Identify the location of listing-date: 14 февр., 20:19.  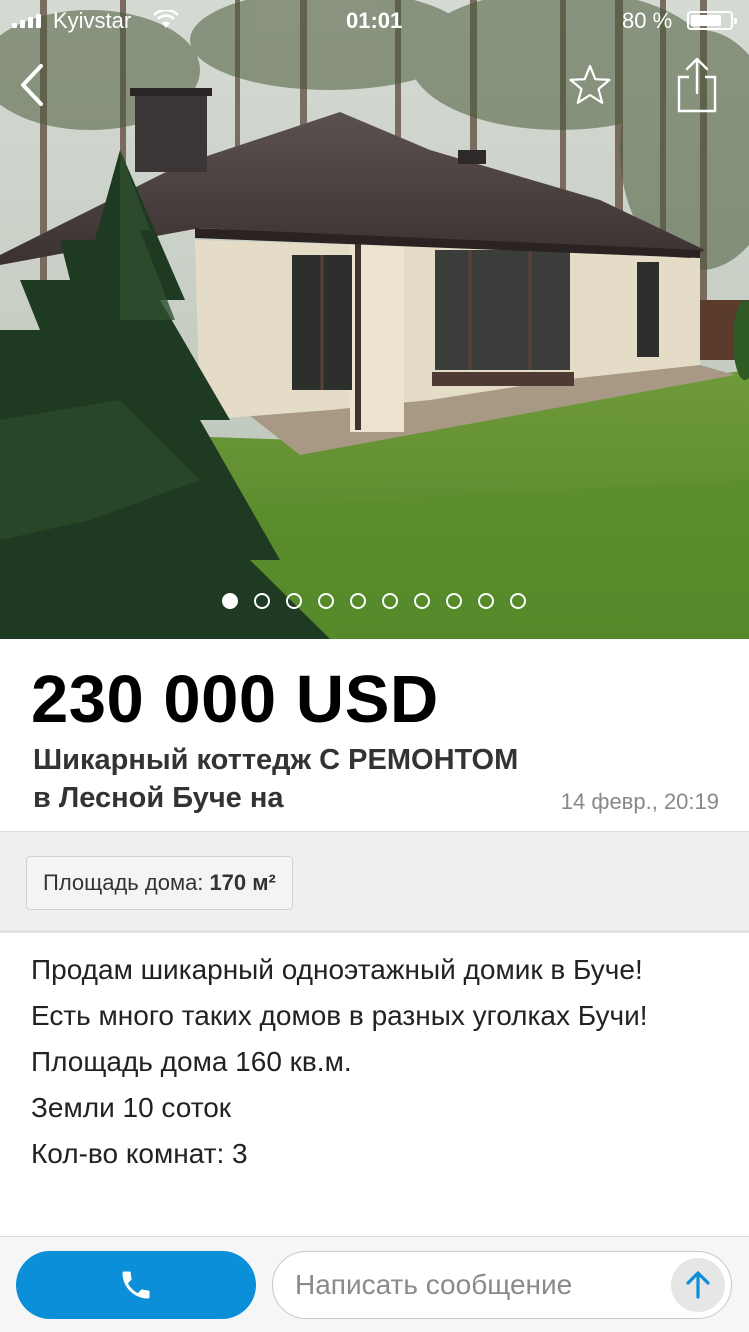
(639, 801).